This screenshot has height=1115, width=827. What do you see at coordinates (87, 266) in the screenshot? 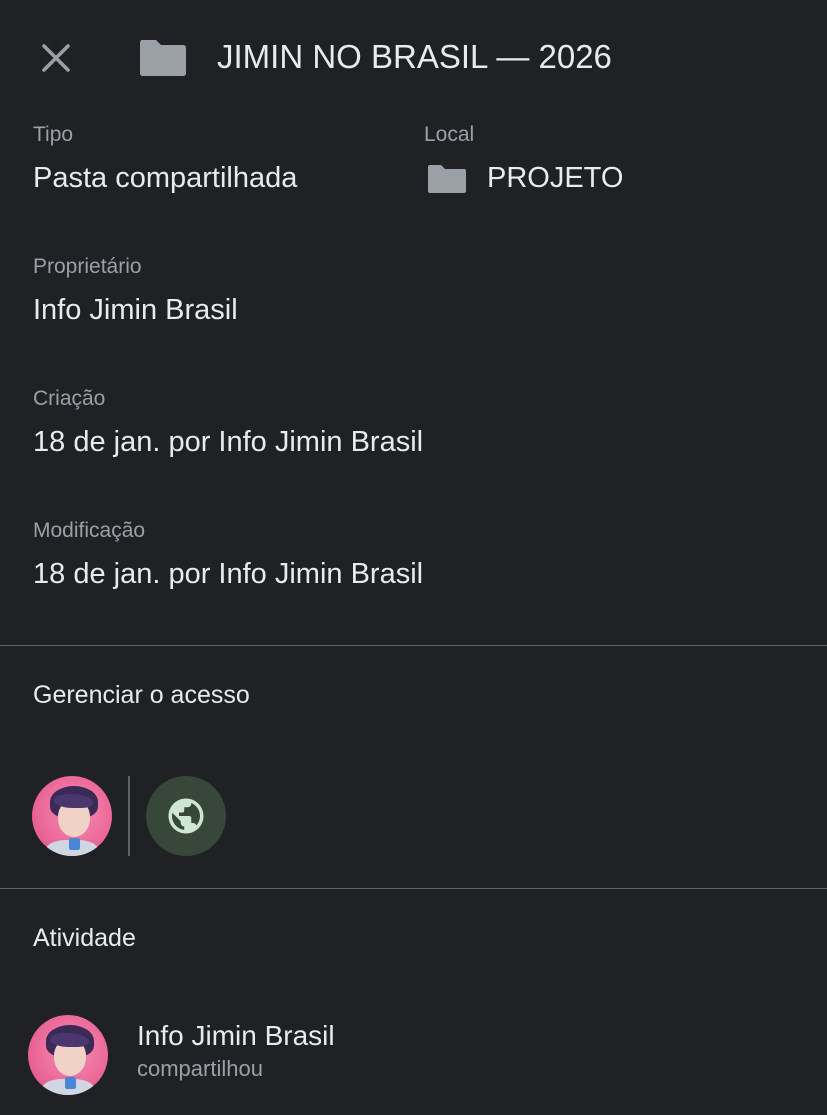
I see `owner-label: Proprietário` at bounding box center [87, 266].